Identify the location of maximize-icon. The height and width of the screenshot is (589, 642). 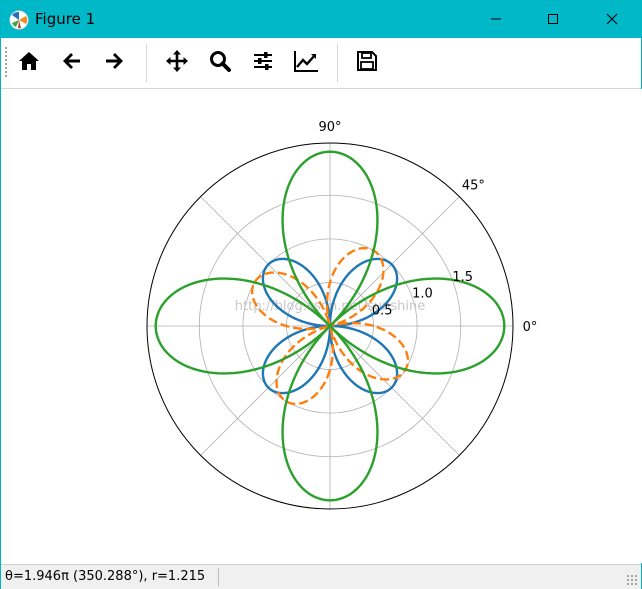
(553, 19).